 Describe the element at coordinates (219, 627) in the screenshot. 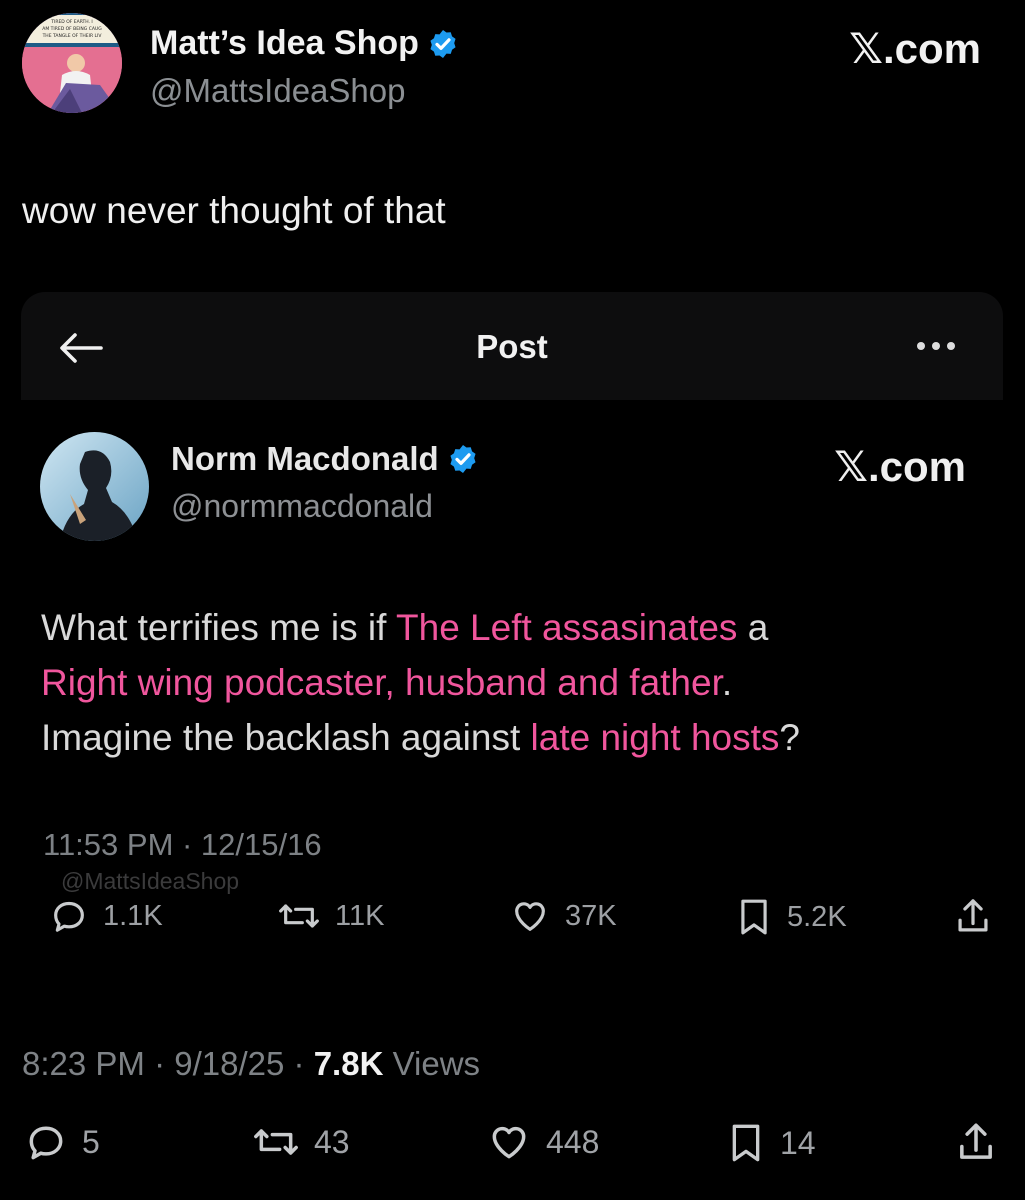

I see `text-segment: What terrifies me is if` at that location.